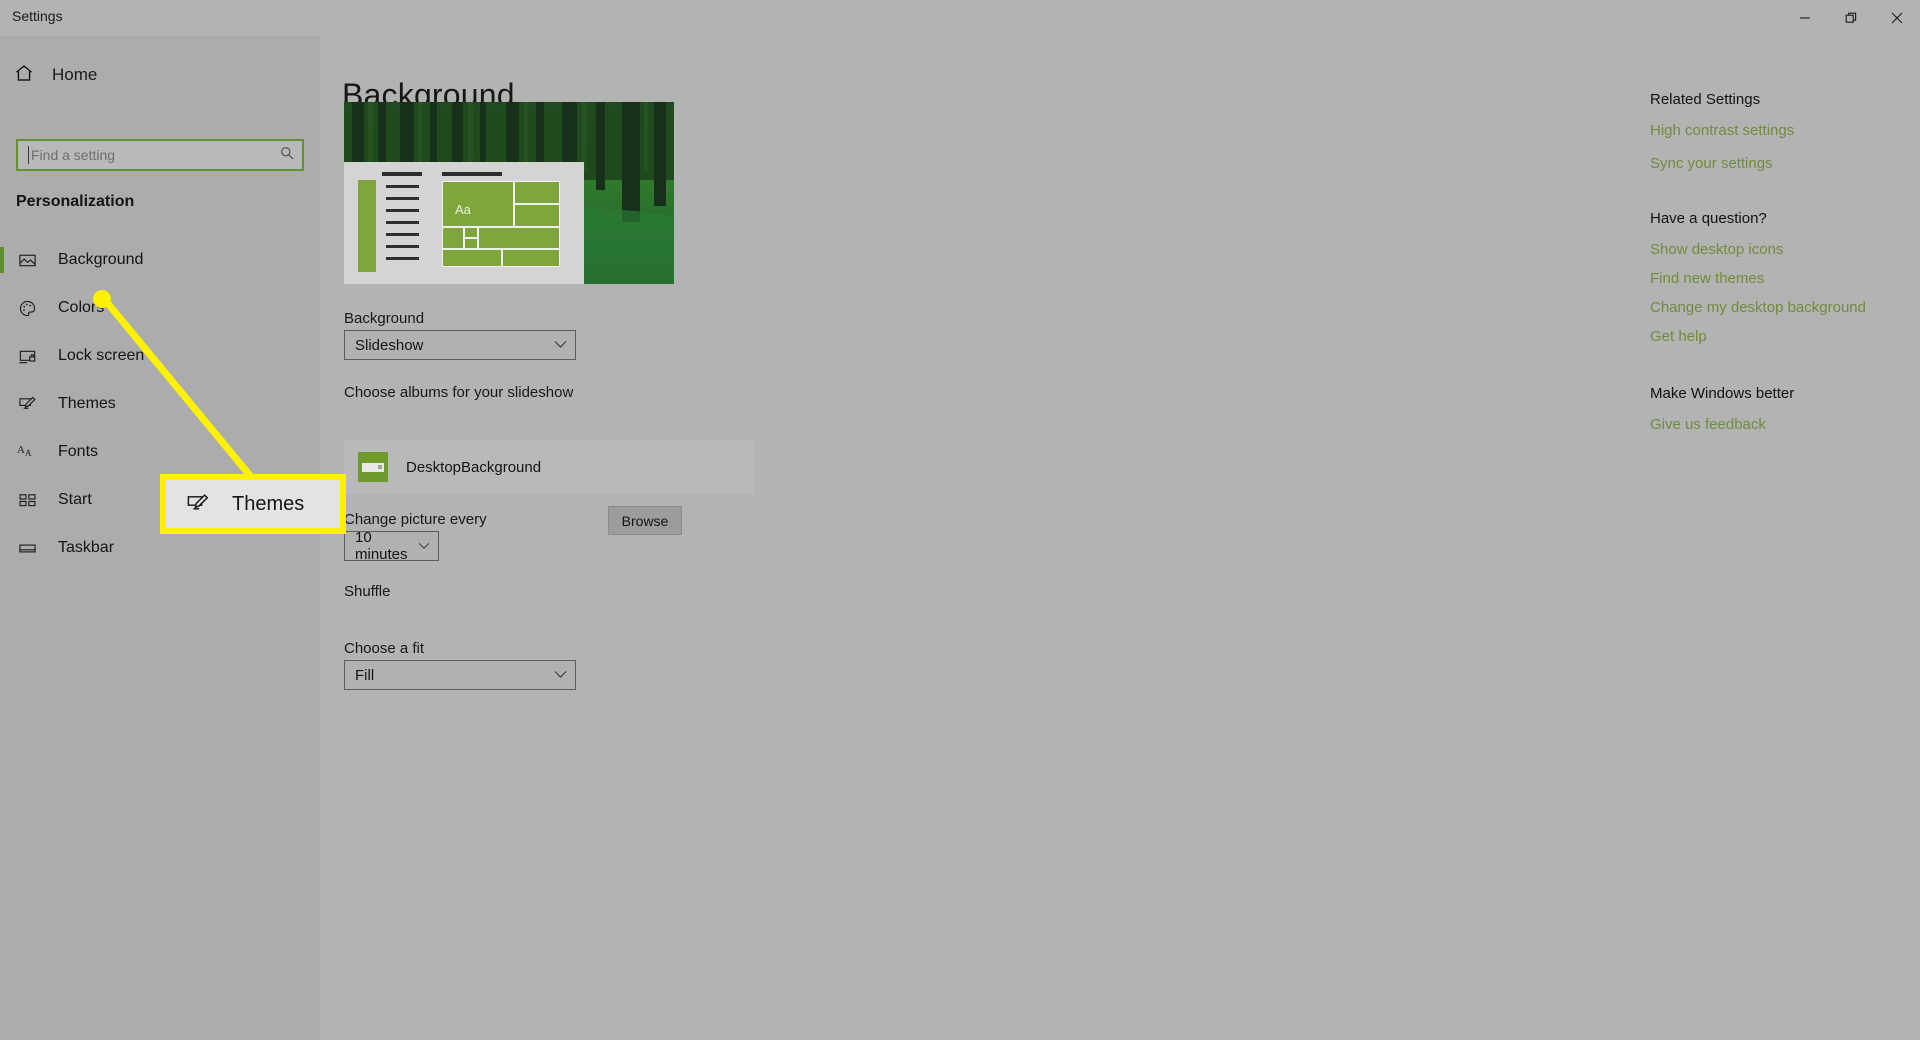 This screenshot has height=1040, width=1920. I want to click on themes-icon, so click(27, 404).